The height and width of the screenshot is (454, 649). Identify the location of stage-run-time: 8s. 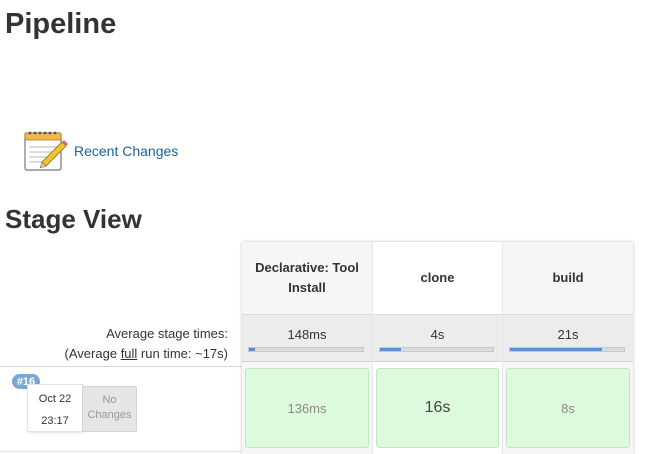
(568, 408).